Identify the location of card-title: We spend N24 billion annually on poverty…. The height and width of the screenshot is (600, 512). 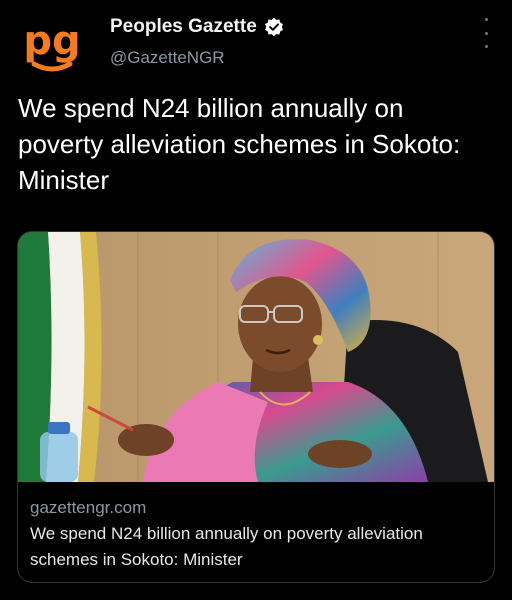
(226, 546).